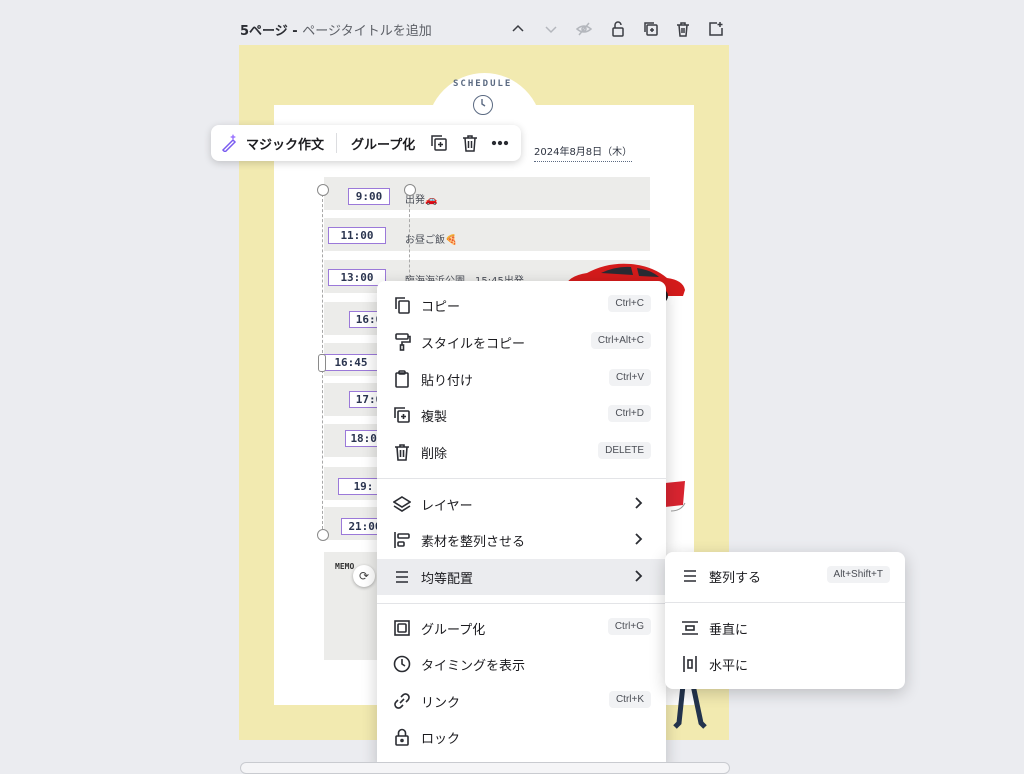  Describe the element at coordinates (521, 305) in the screenshot. I see `menu-item-copy: コピー Ctrl+C` at that location.